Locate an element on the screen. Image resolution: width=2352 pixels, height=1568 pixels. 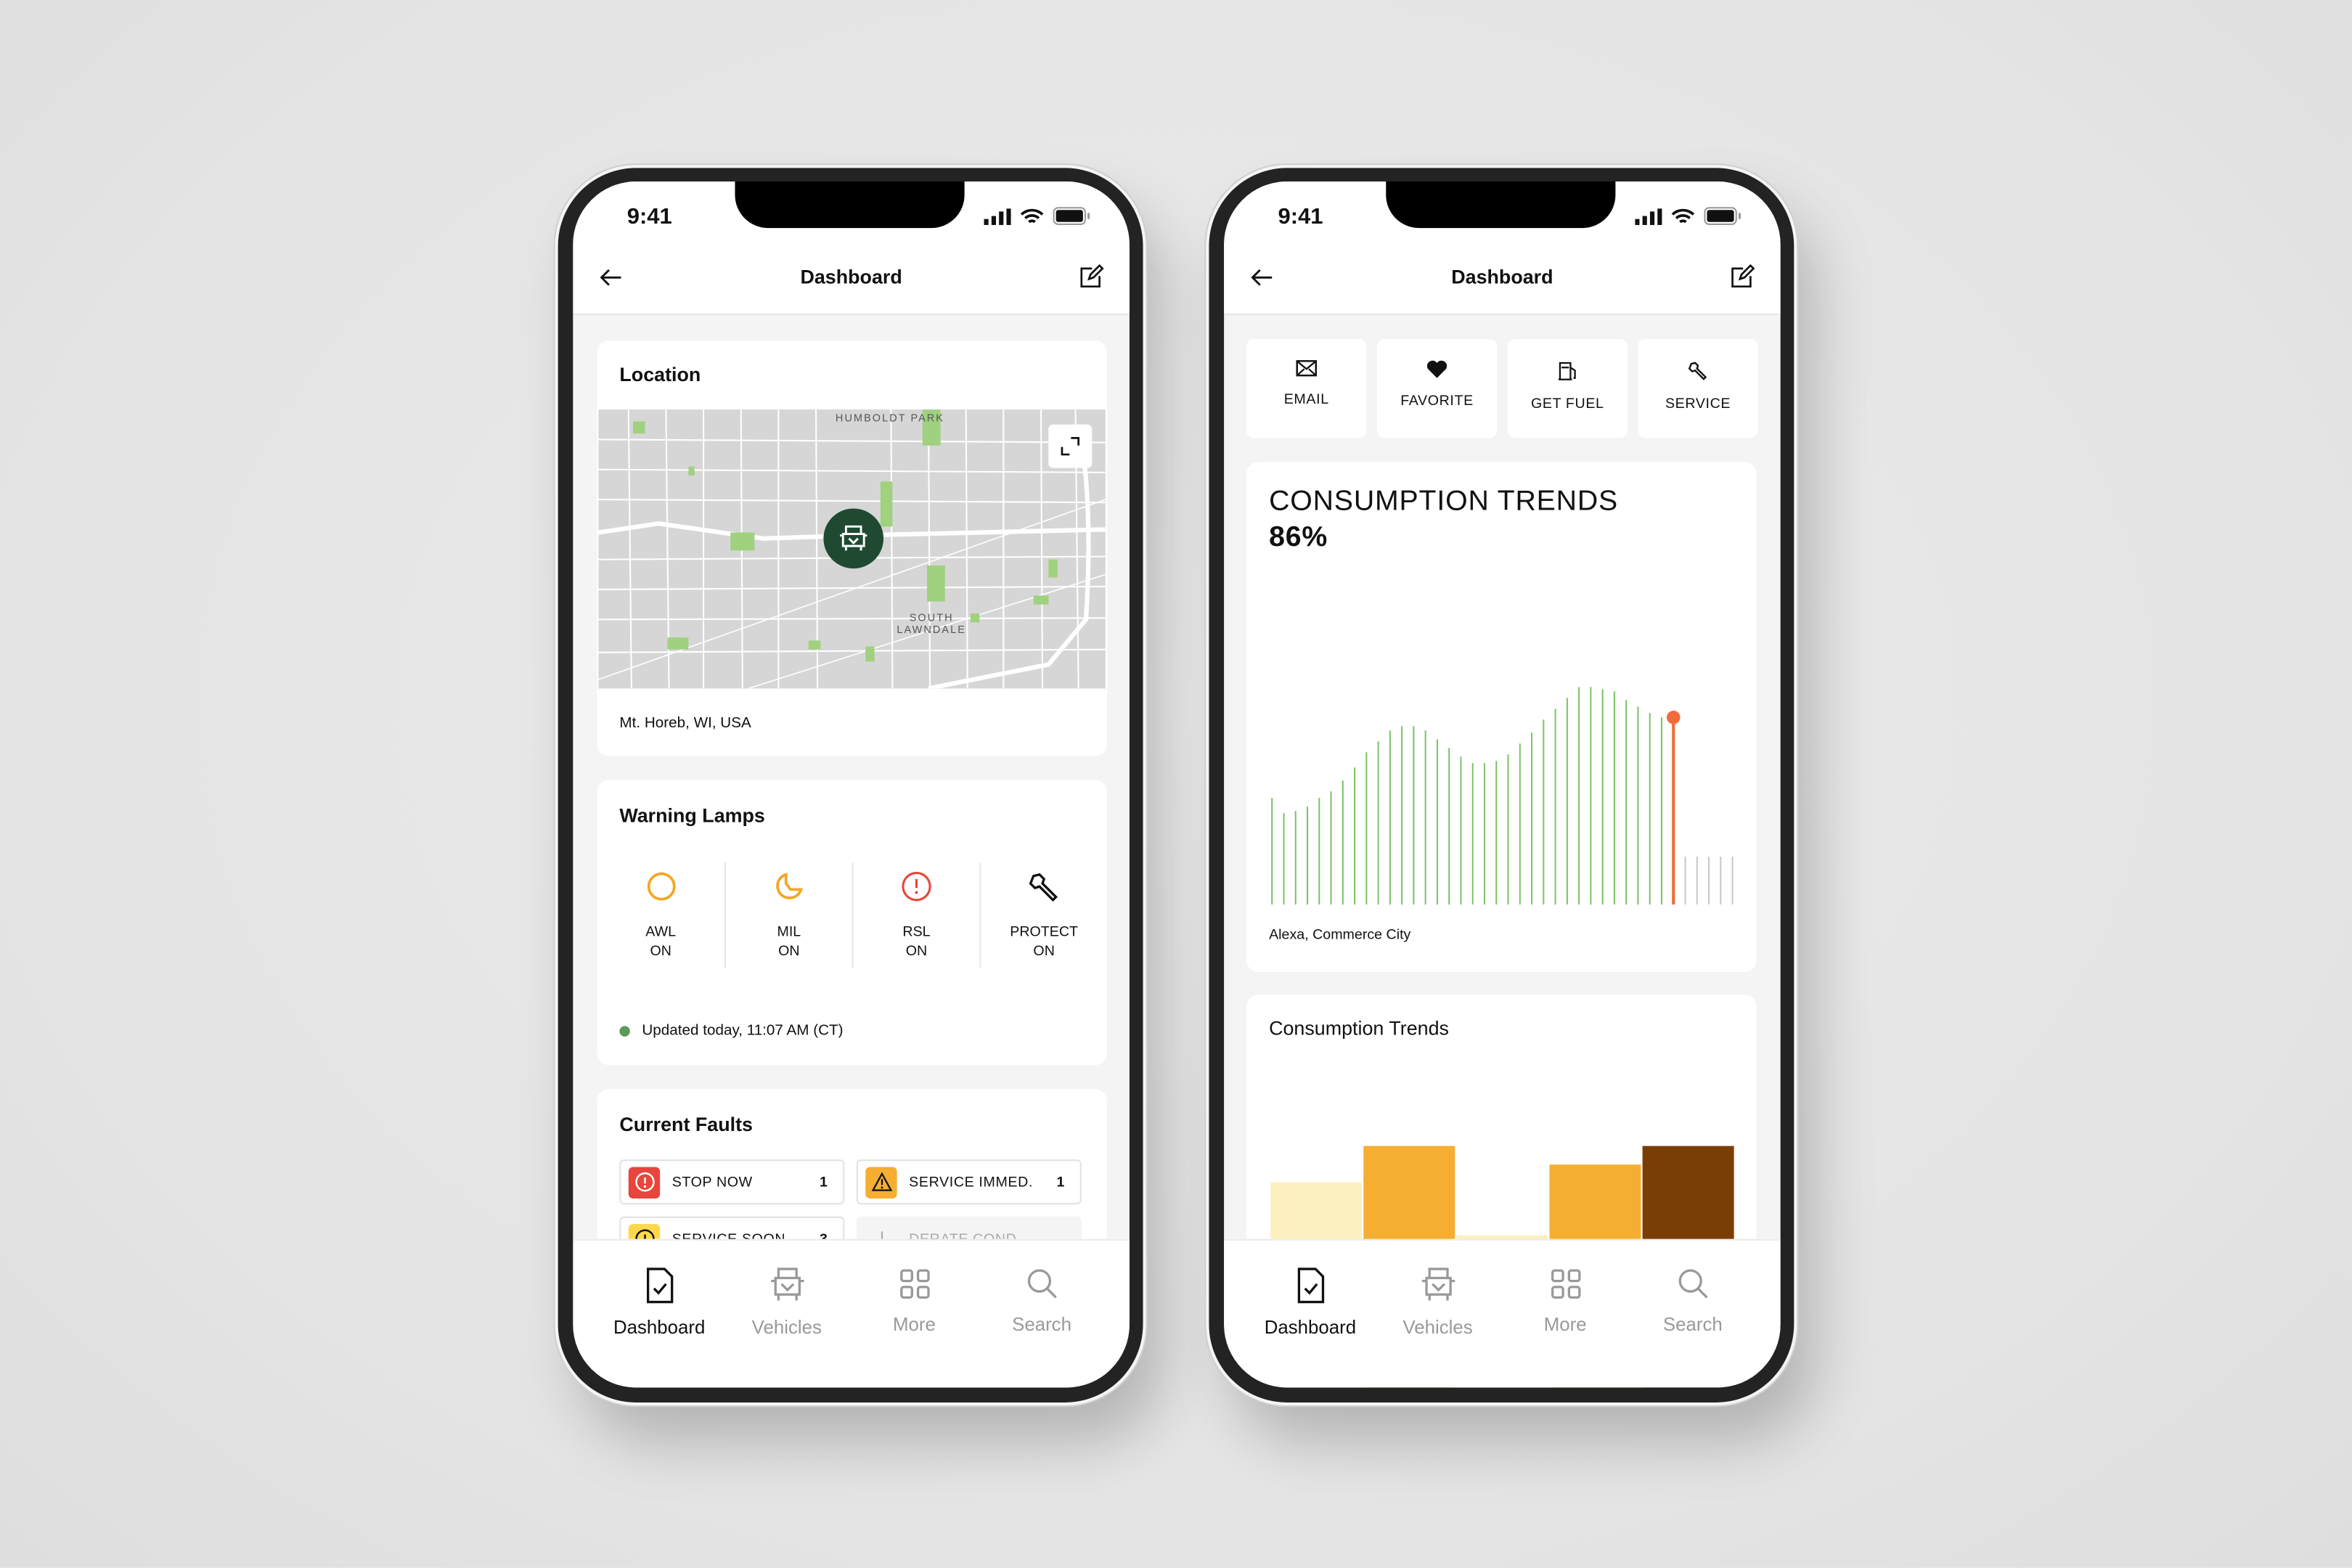
wrench-icon is located at coordinates (1698, 371).